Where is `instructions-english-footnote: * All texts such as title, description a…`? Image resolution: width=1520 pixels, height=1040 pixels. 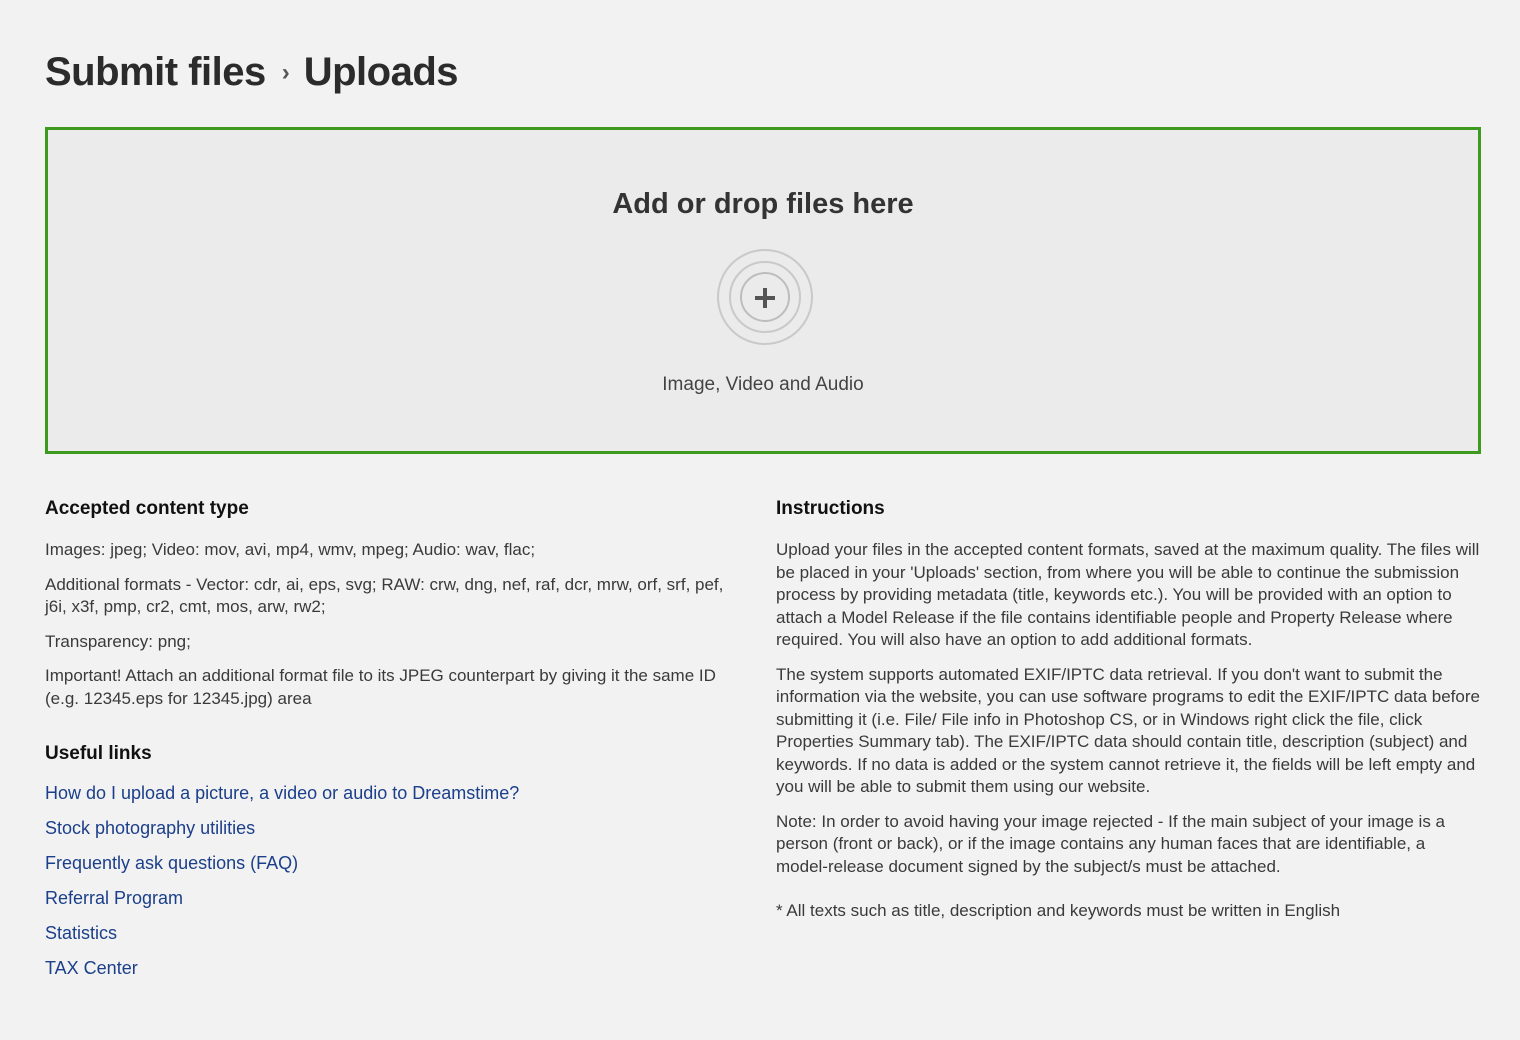 instructions-english-footnote: * All texts such as title, description a… is located at coordinates (1058, 910).